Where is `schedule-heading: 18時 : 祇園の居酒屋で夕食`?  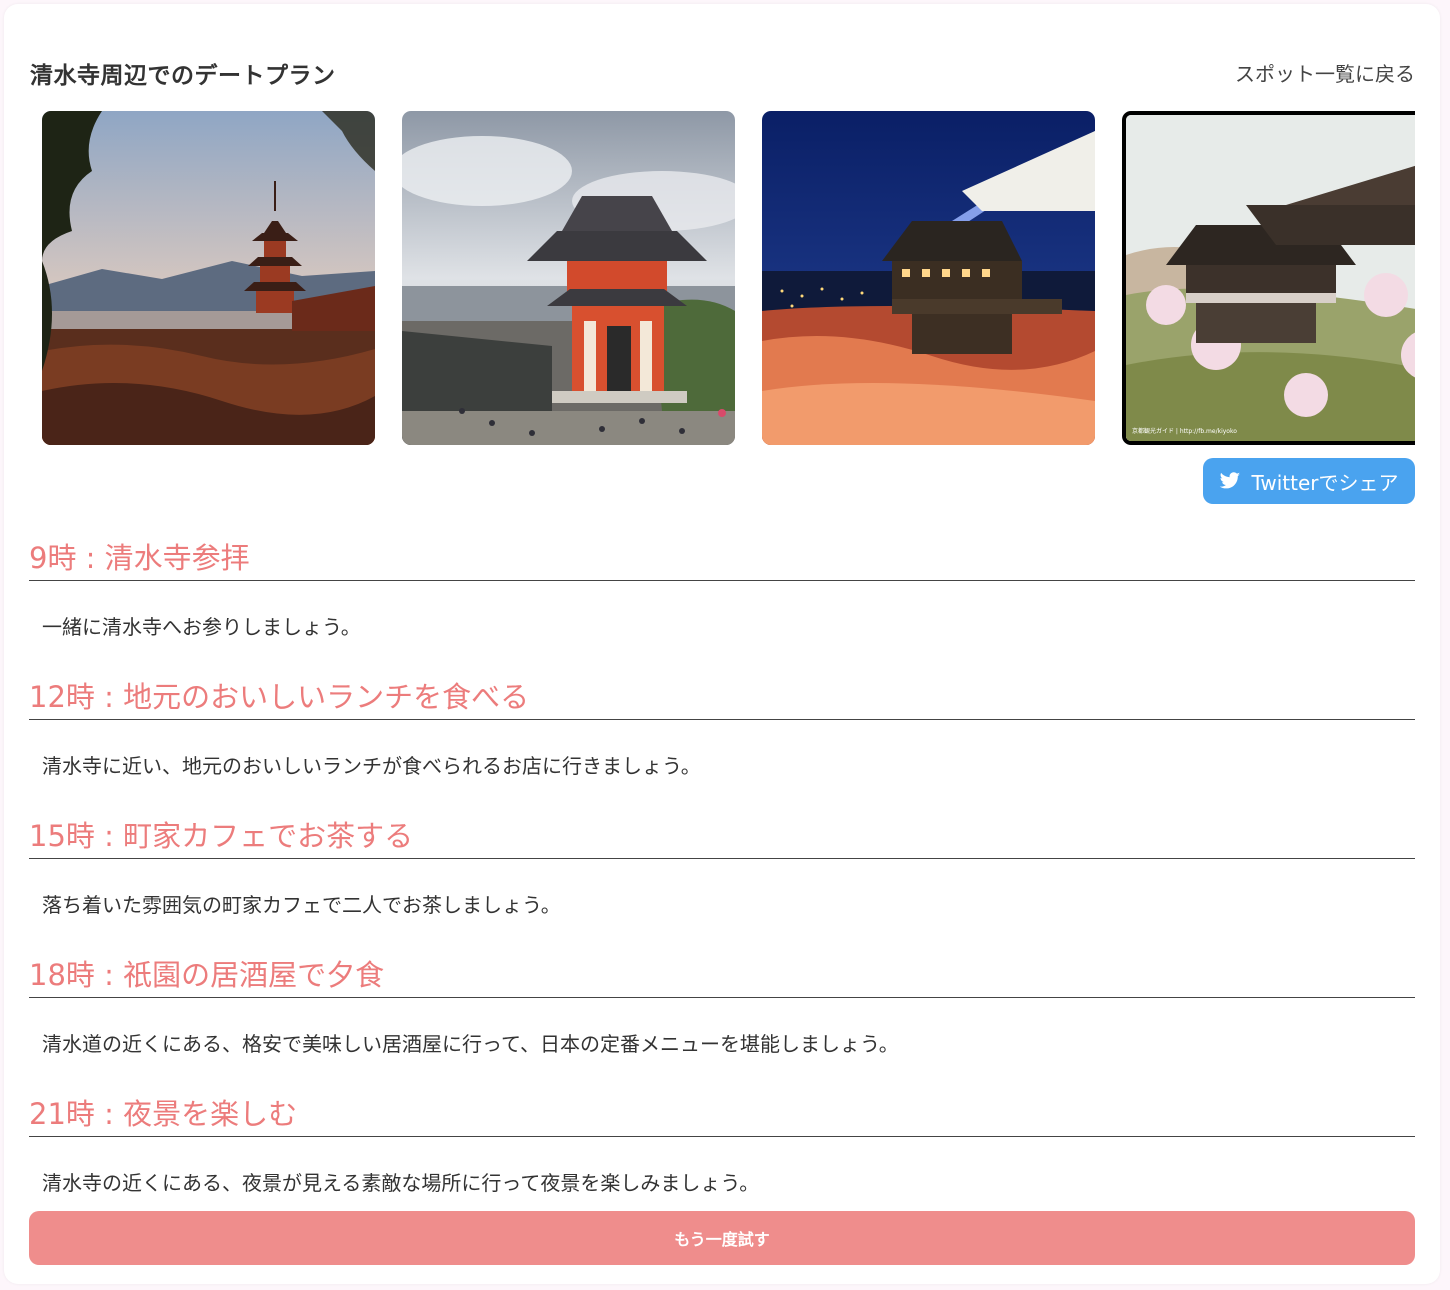
schedule-heading: 18時 : 祇園の居酒屋で夕食 is located at coordinates (722, 974).